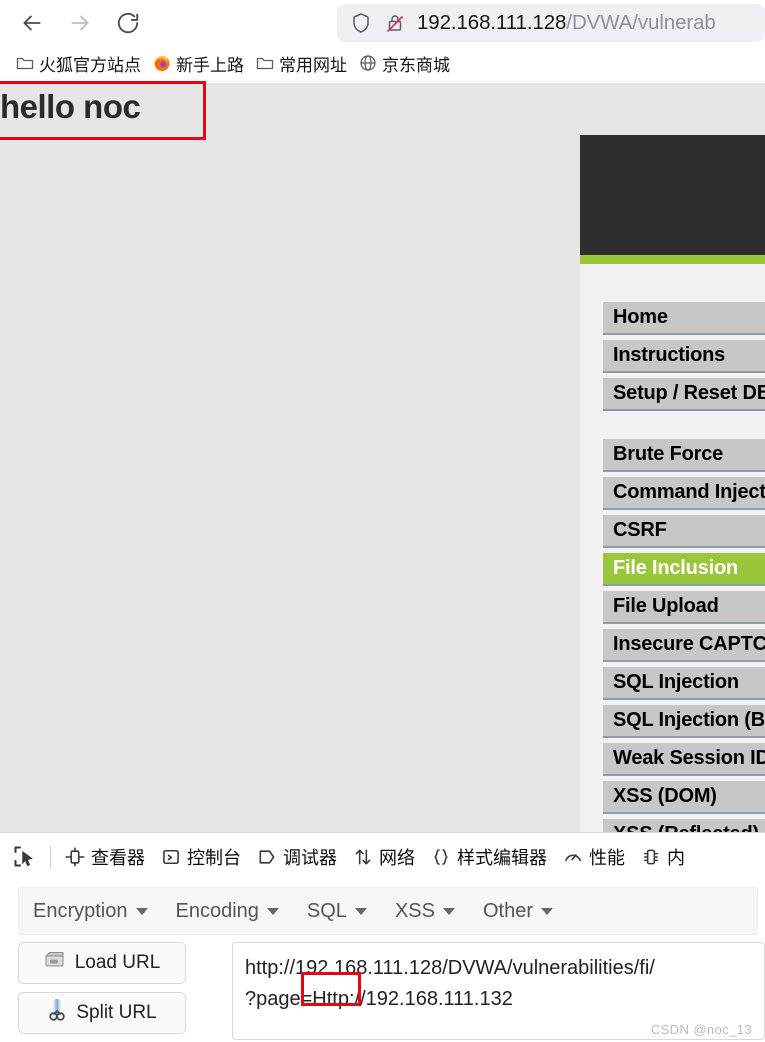 The width and height of the screenshot is (765, 1042). What do you see at coordinates (116, 1012) in the screenshot?
I see `split-url-label: Split URL` at bounding box center [116, 1012].